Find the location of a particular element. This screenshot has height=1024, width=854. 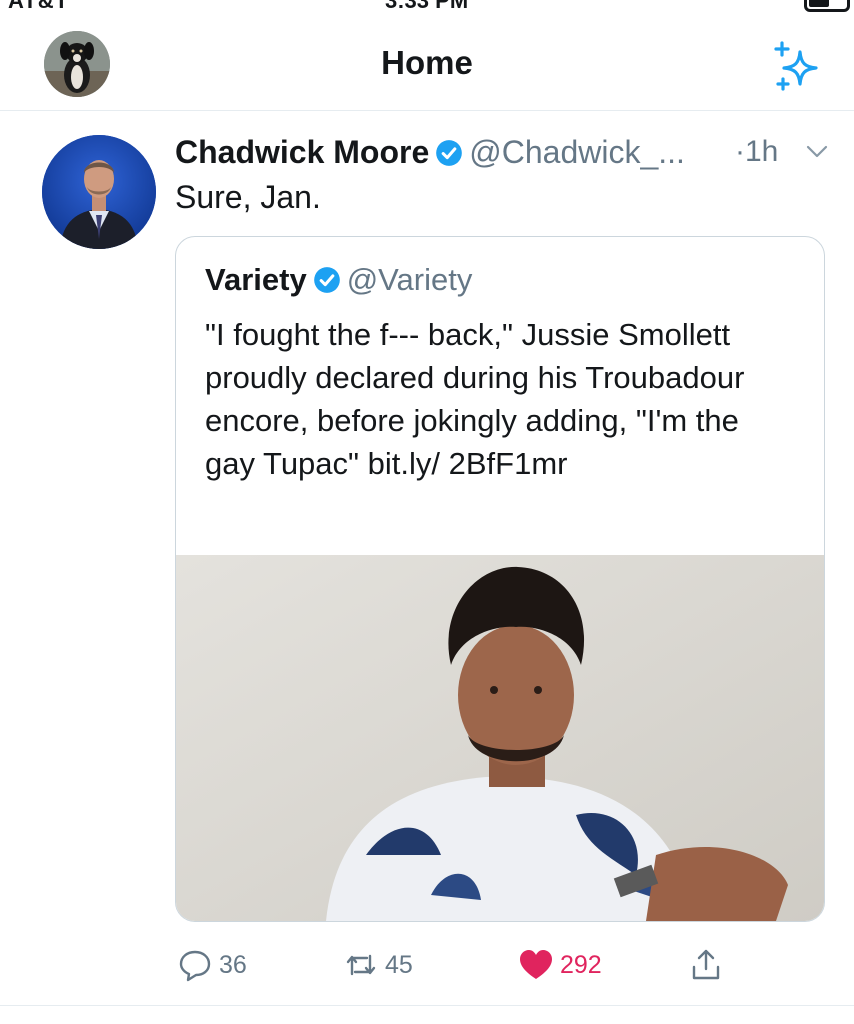

author-avatar is located at coordinates (99, 192).